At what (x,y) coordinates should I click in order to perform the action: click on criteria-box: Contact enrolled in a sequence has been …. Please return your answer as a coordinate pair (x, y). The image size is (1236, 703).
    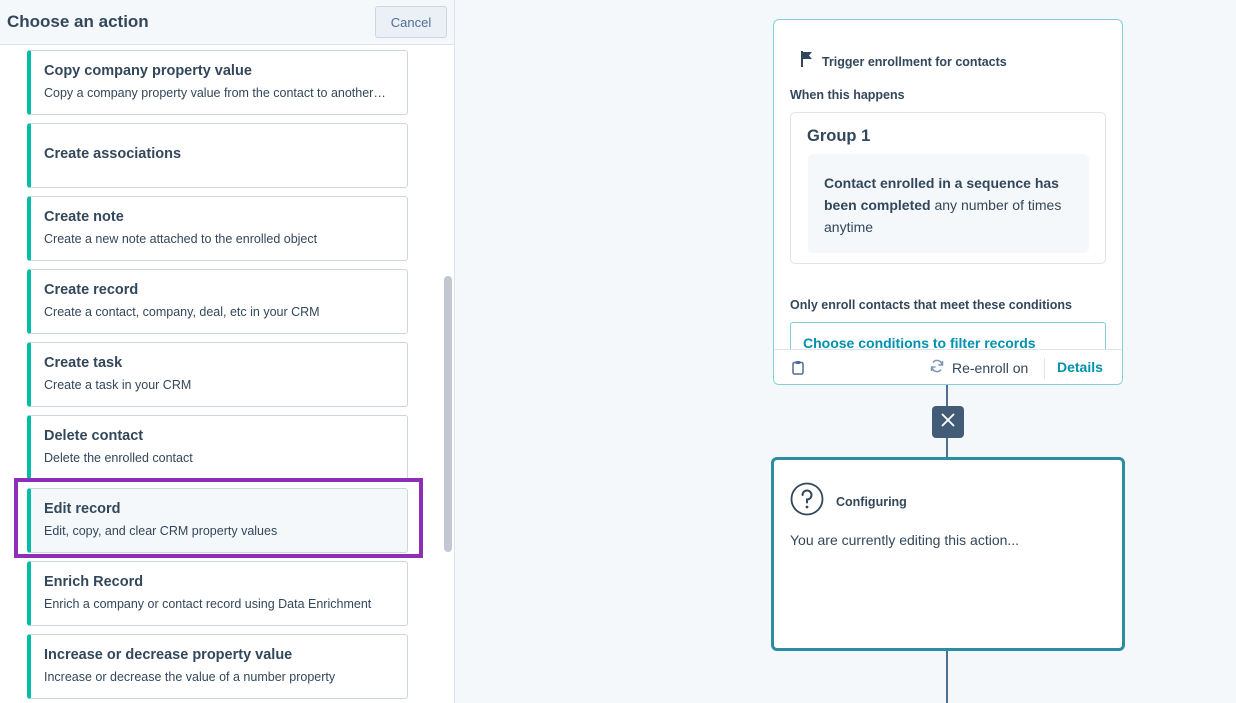
    Looking at the image, I should click on (948, 203).